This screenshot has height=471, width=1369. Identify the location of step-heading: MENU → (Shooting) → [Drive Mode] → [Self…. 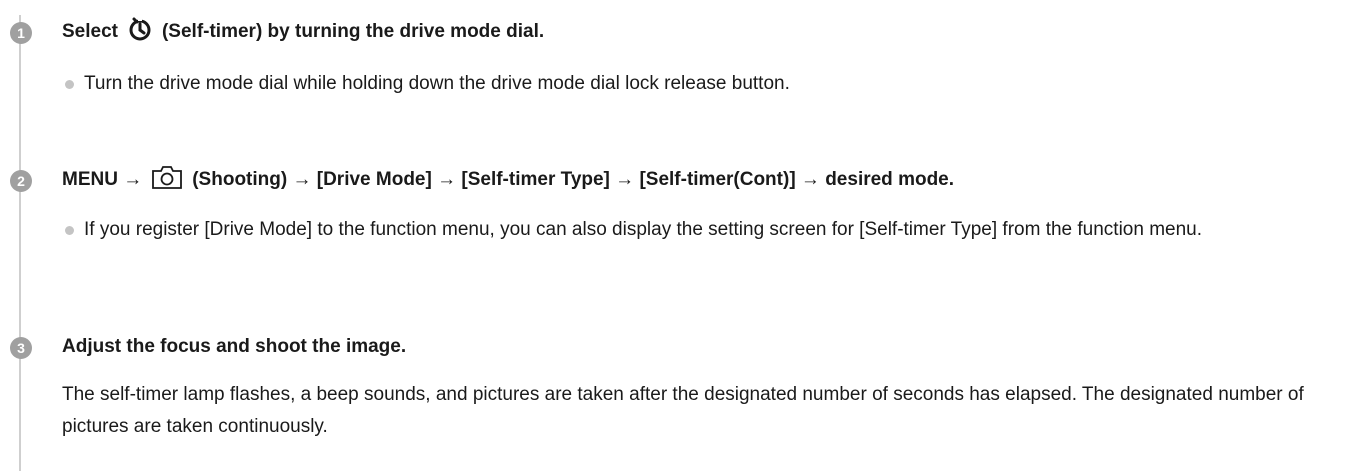
(508, 180).